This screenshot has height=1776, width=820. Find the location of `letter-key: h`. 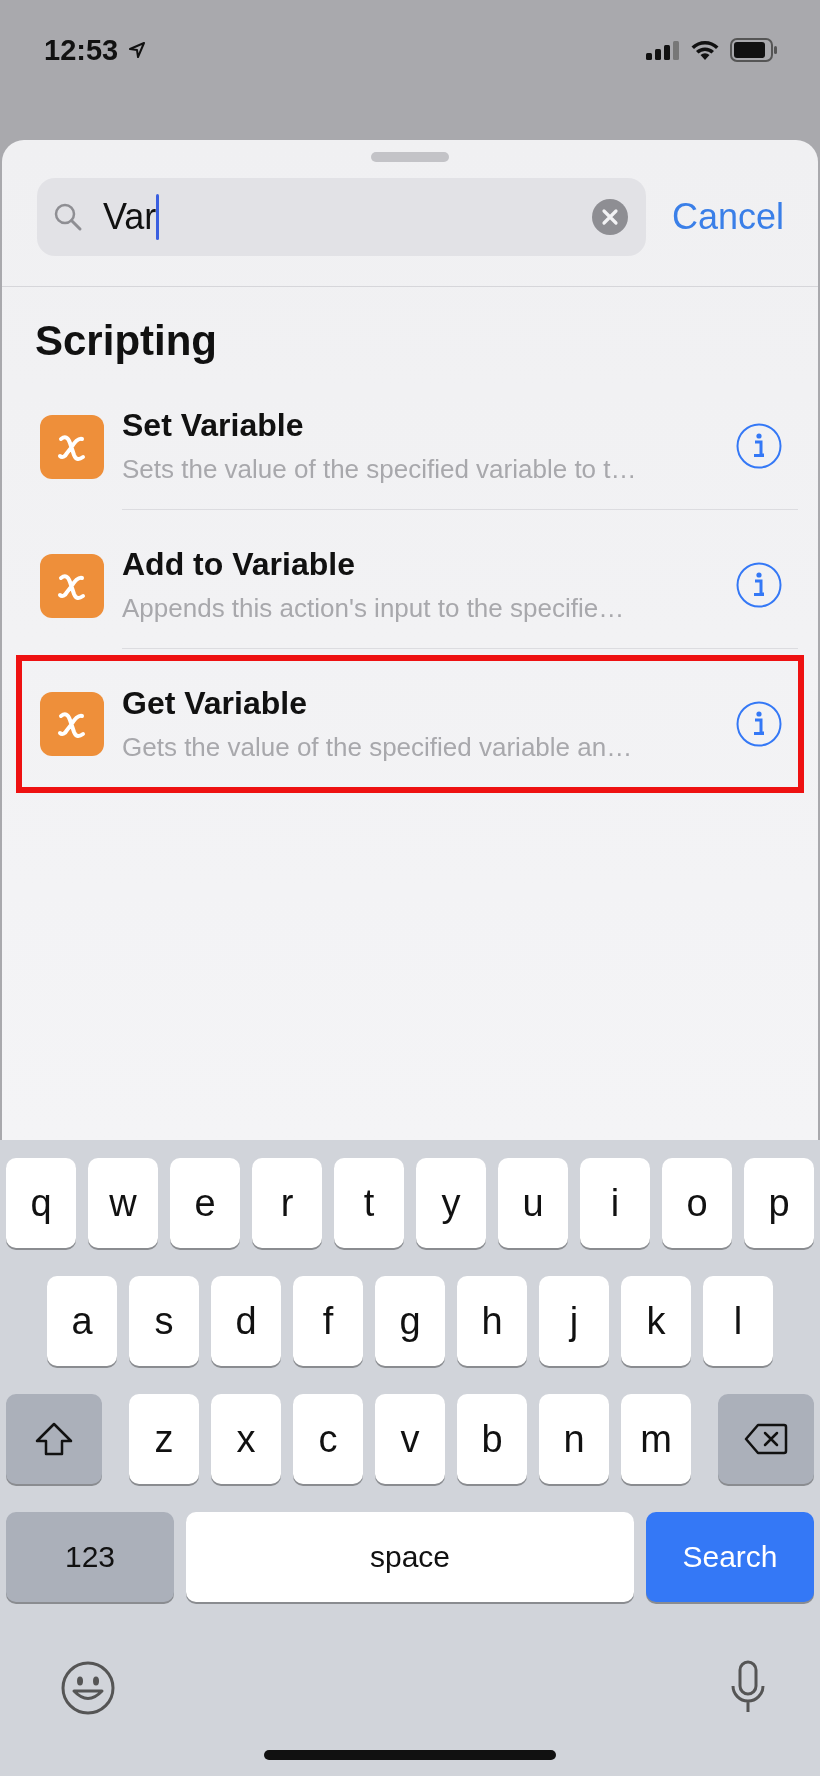

letter-key: h is located at coordinates (492, 1321).